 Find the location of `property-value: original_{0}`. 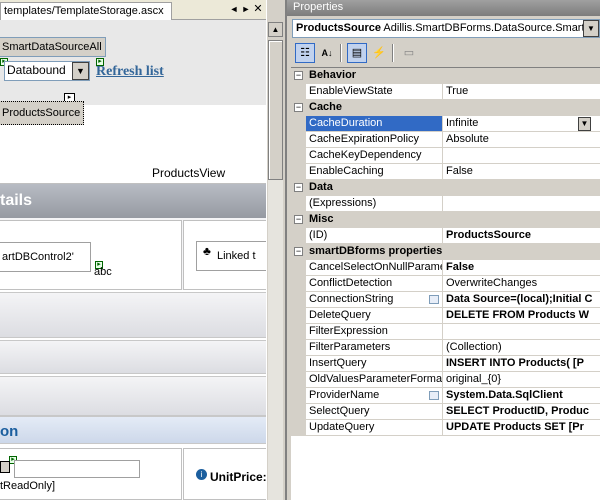

property-value: original_{0} is located at coordinates (521, 379).